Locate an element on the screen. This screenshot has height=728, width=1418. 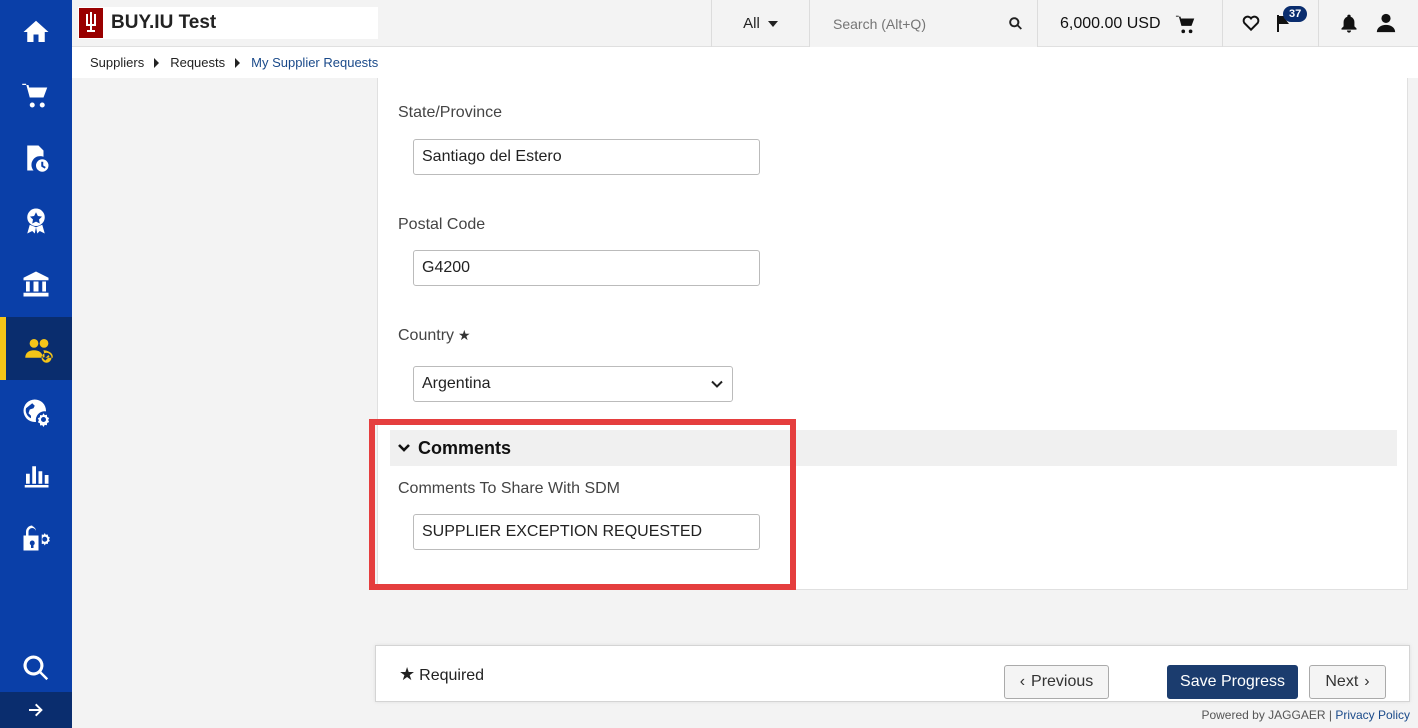
required-note: ★ Required is located at coordinates (441, 674).